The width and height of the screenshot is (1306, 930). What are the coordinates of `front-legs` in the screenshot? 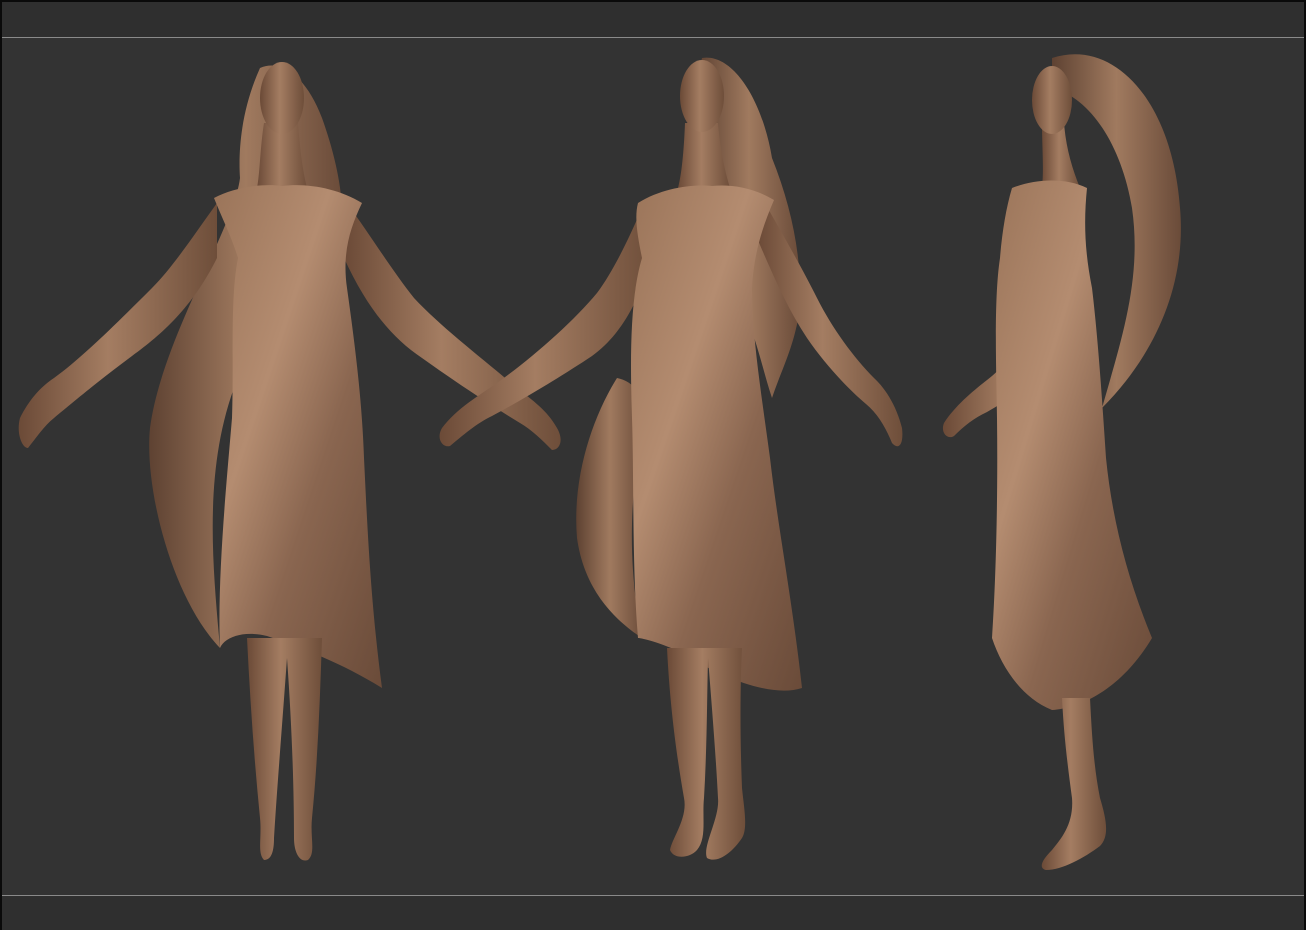 It's located at (284, 749).